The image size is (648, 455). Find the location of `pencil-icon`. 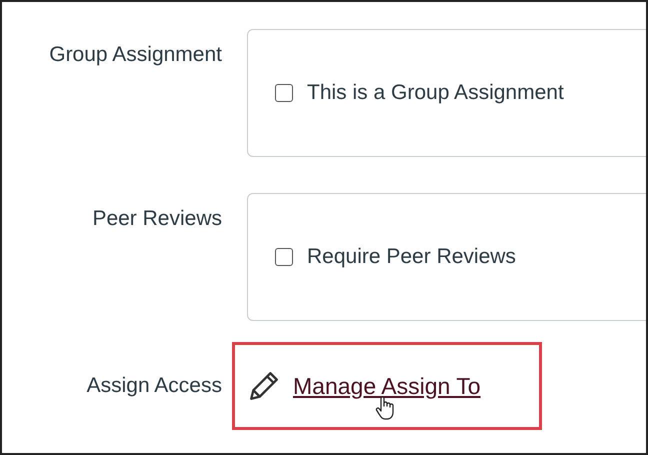

pencil-icon is located at coordinates (264, 386).